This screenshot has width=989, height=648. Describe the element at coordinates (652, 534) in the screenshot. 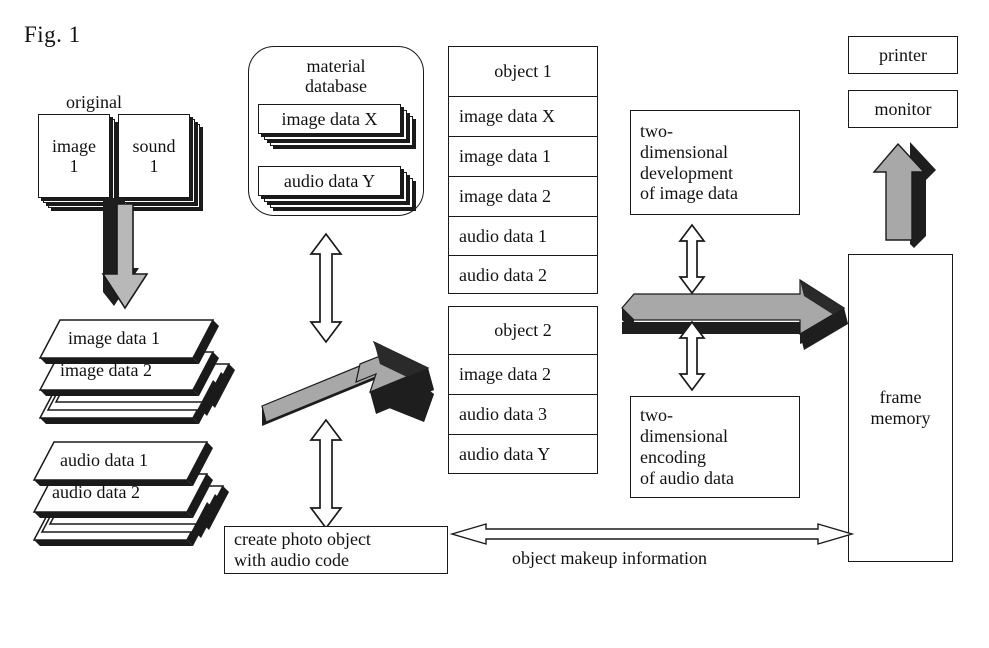

I see `double-arrow-horizontal-makeup-icon` at that location.